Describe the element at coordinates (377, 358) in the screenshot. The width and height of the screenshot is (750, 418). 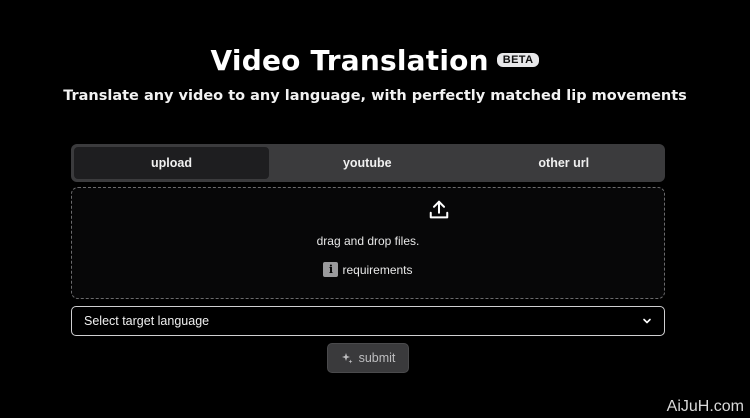
I see `submit-label: submit` at that location.